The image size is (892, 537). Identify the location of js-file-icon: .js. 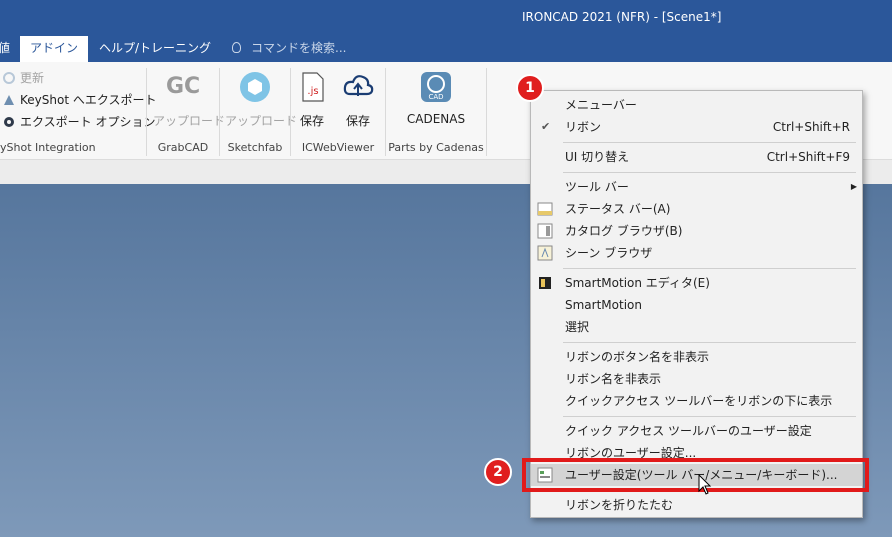
(313, 87).